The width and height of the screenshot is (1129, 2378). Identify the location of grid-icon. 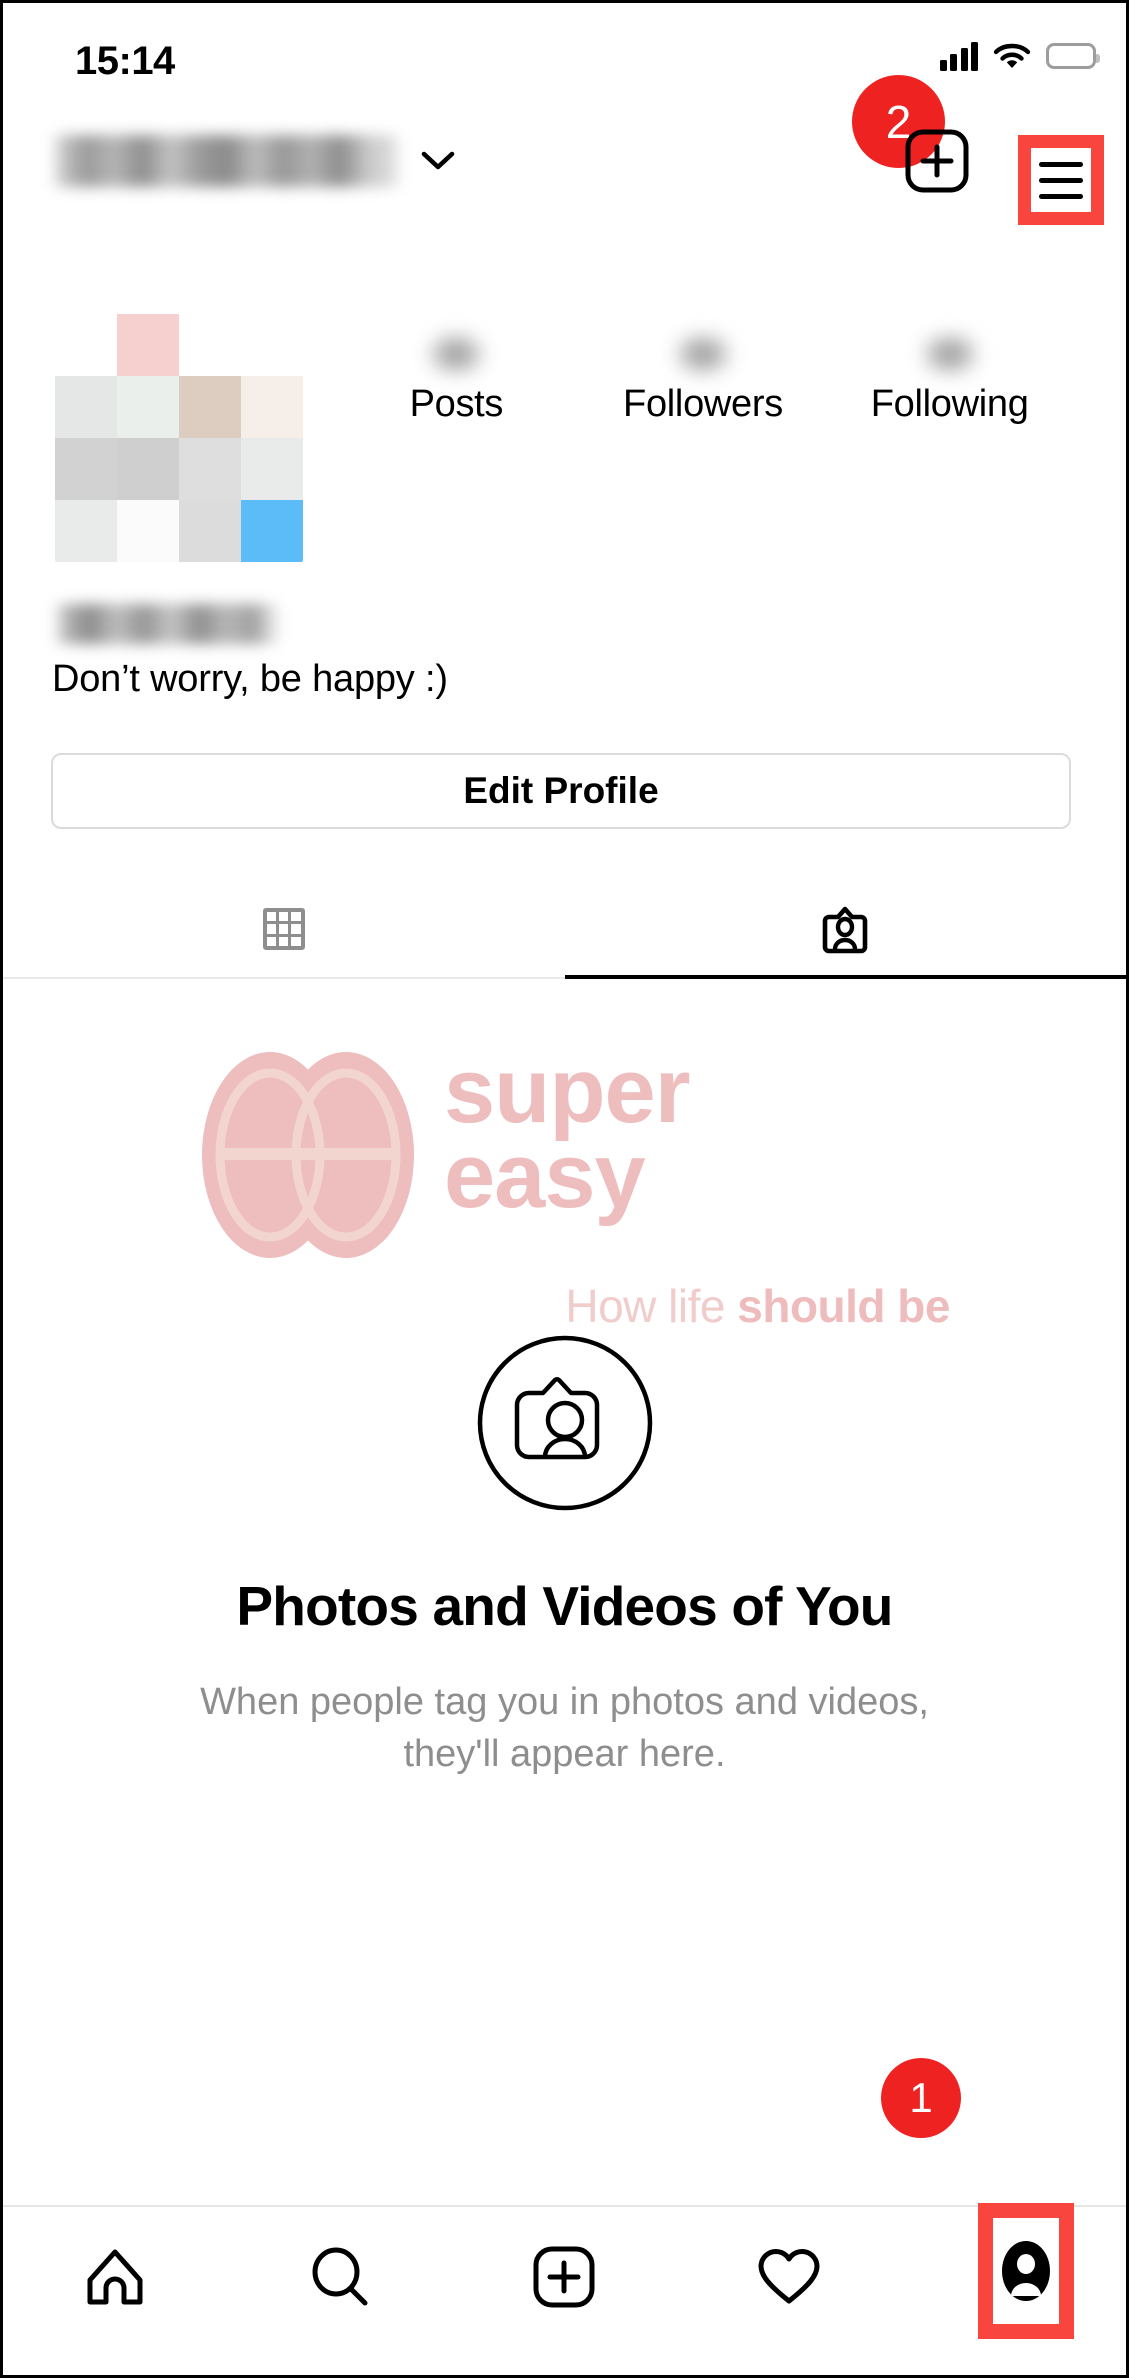
(283, 929).